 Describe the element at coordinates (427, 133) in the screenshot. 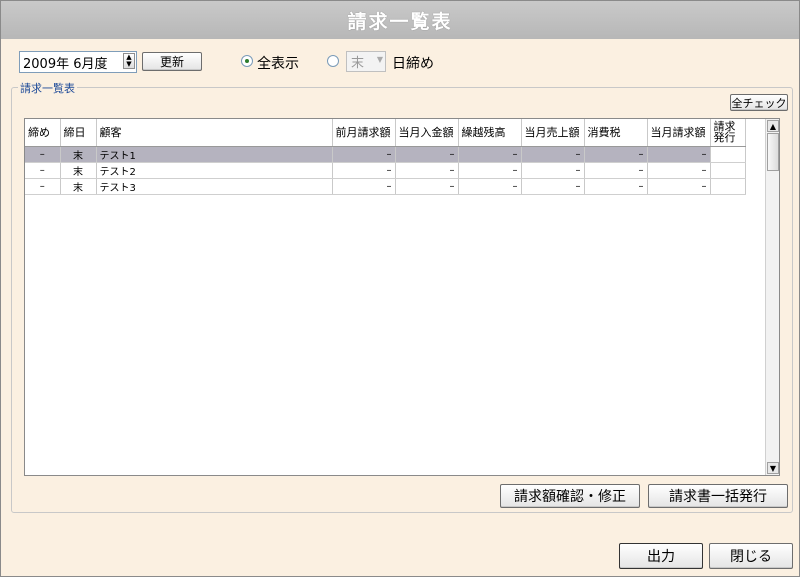

I see `col-header-payment: 当月入金額` at that location.